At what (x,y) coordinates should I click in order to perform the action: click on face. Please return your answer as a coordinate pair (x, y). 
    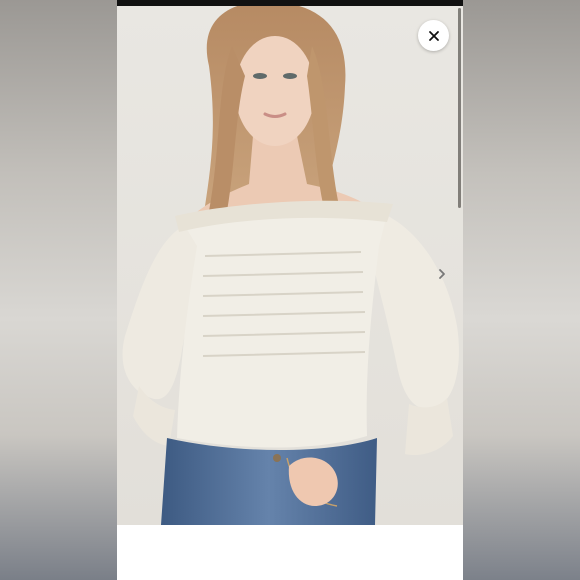
    Looking at the image, I should click on (275, 91).